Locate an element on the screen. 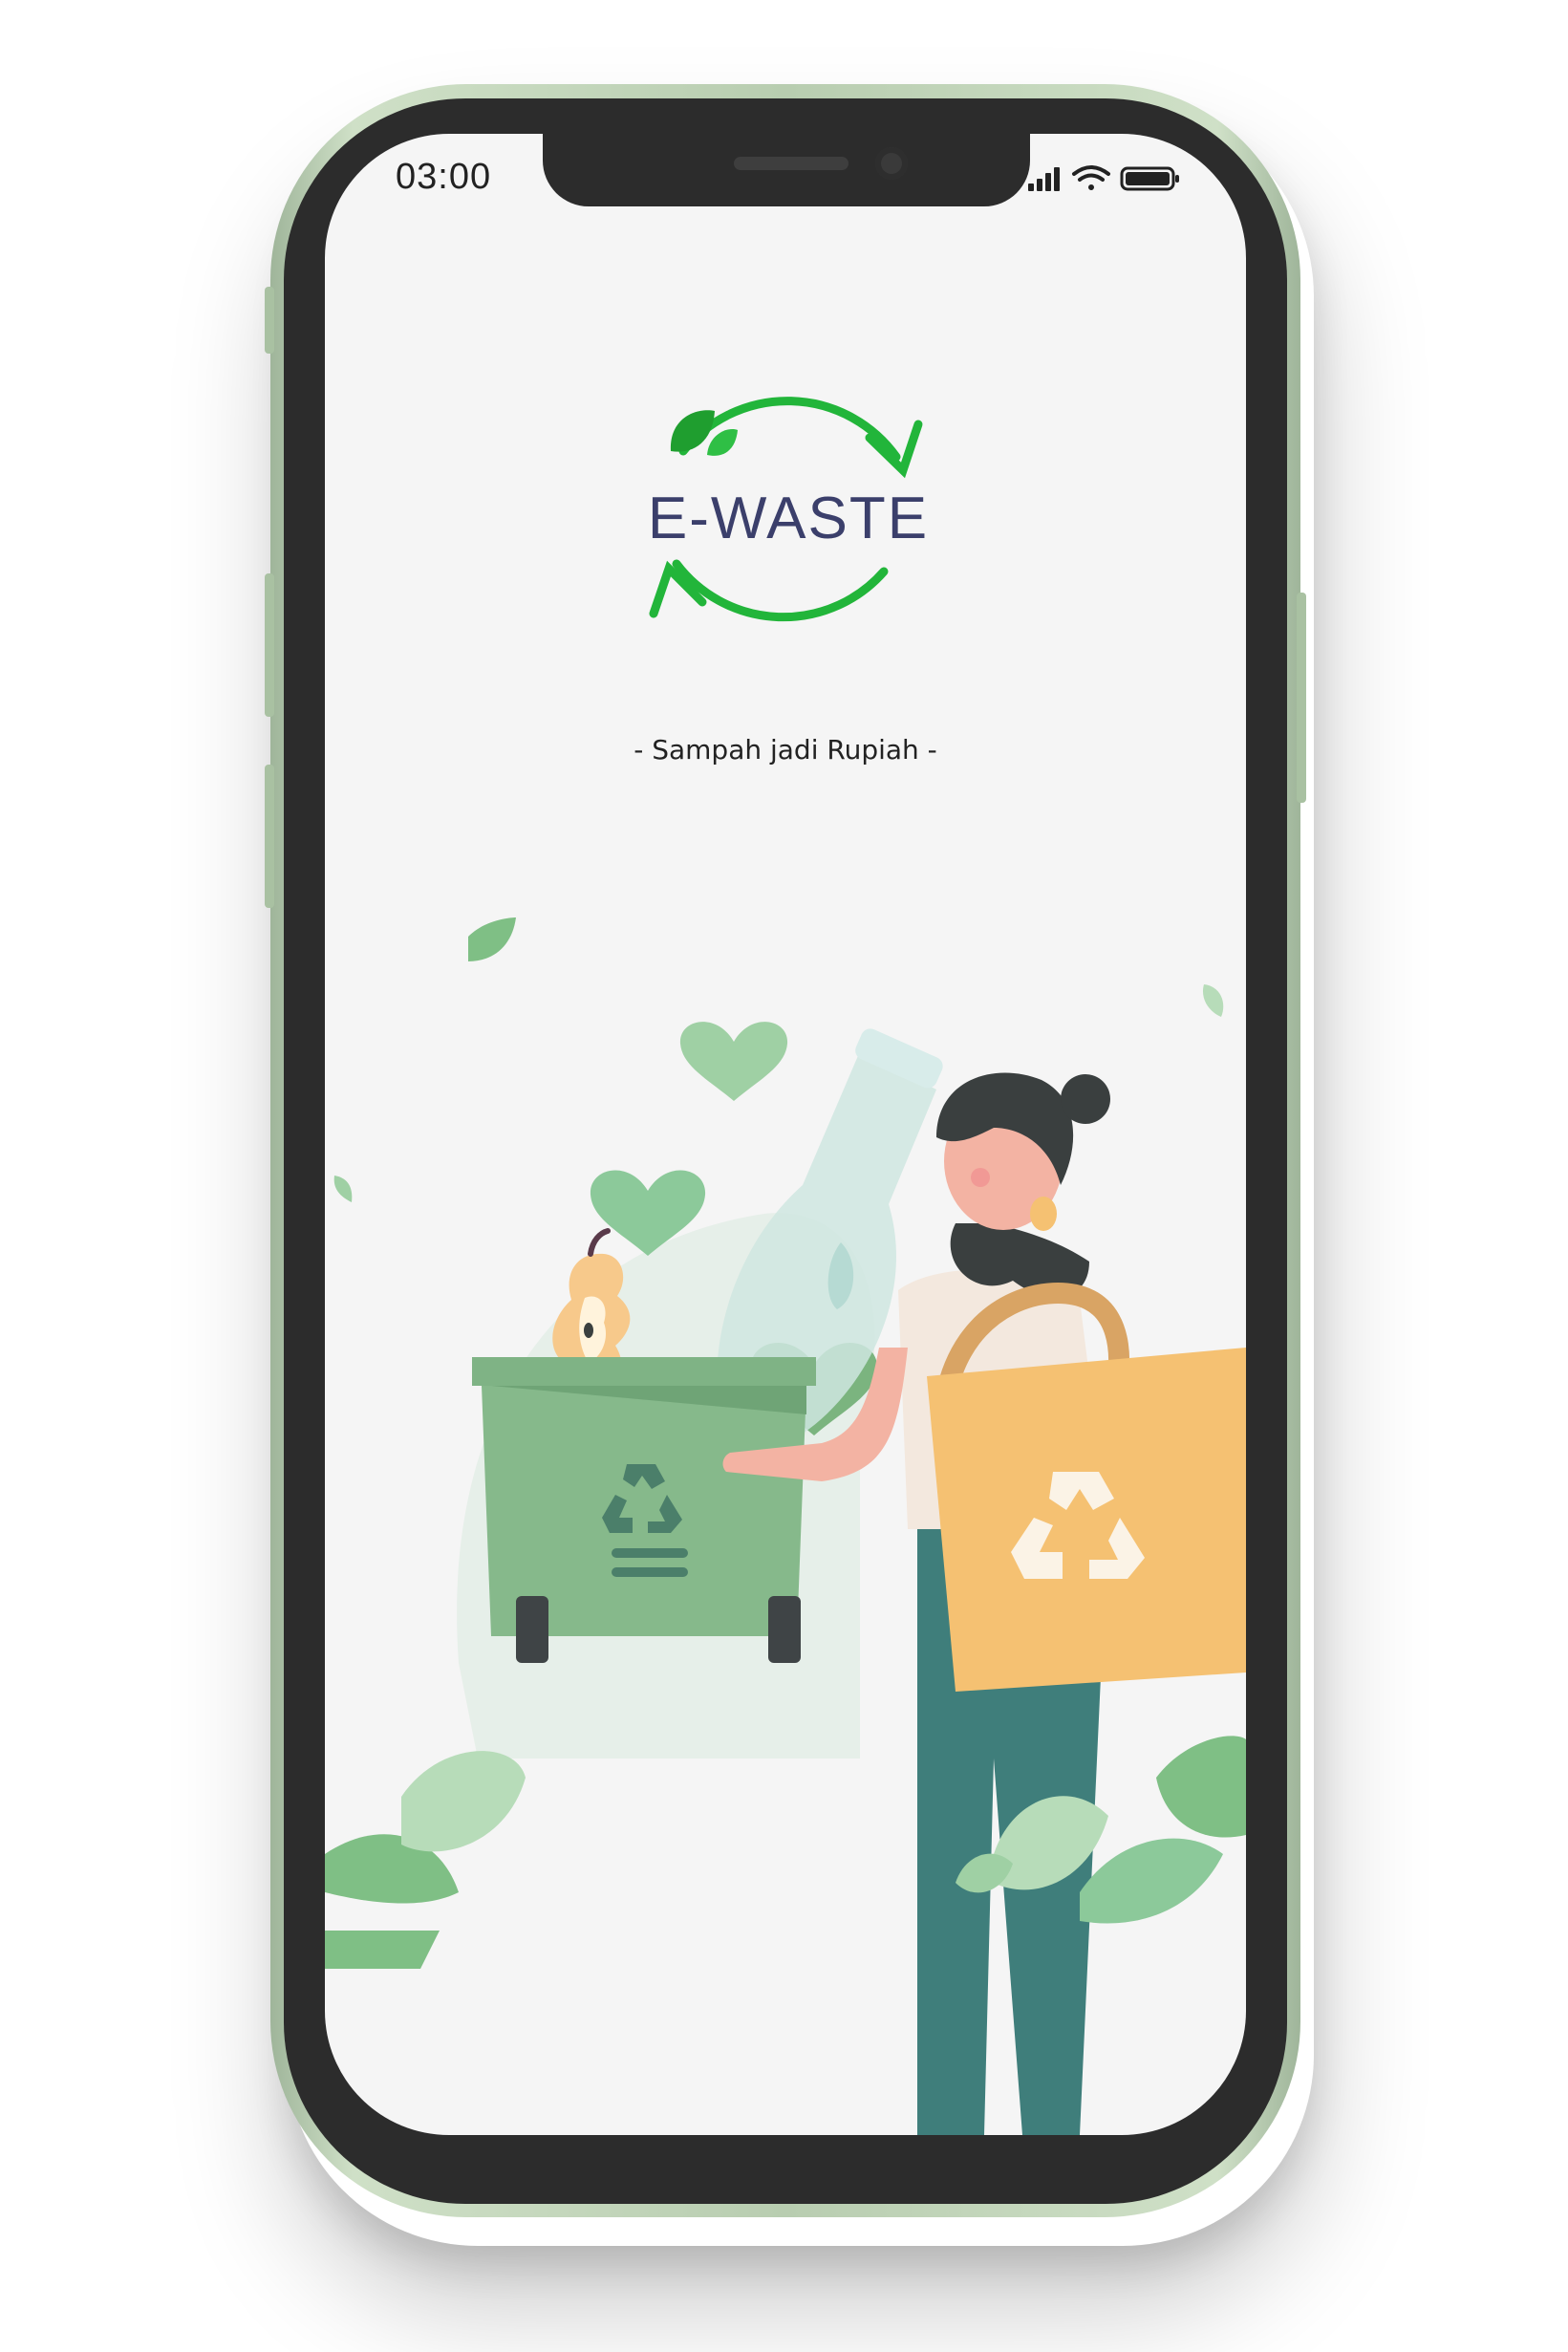  side-button-volume-down is located at coordinates (269, 836).